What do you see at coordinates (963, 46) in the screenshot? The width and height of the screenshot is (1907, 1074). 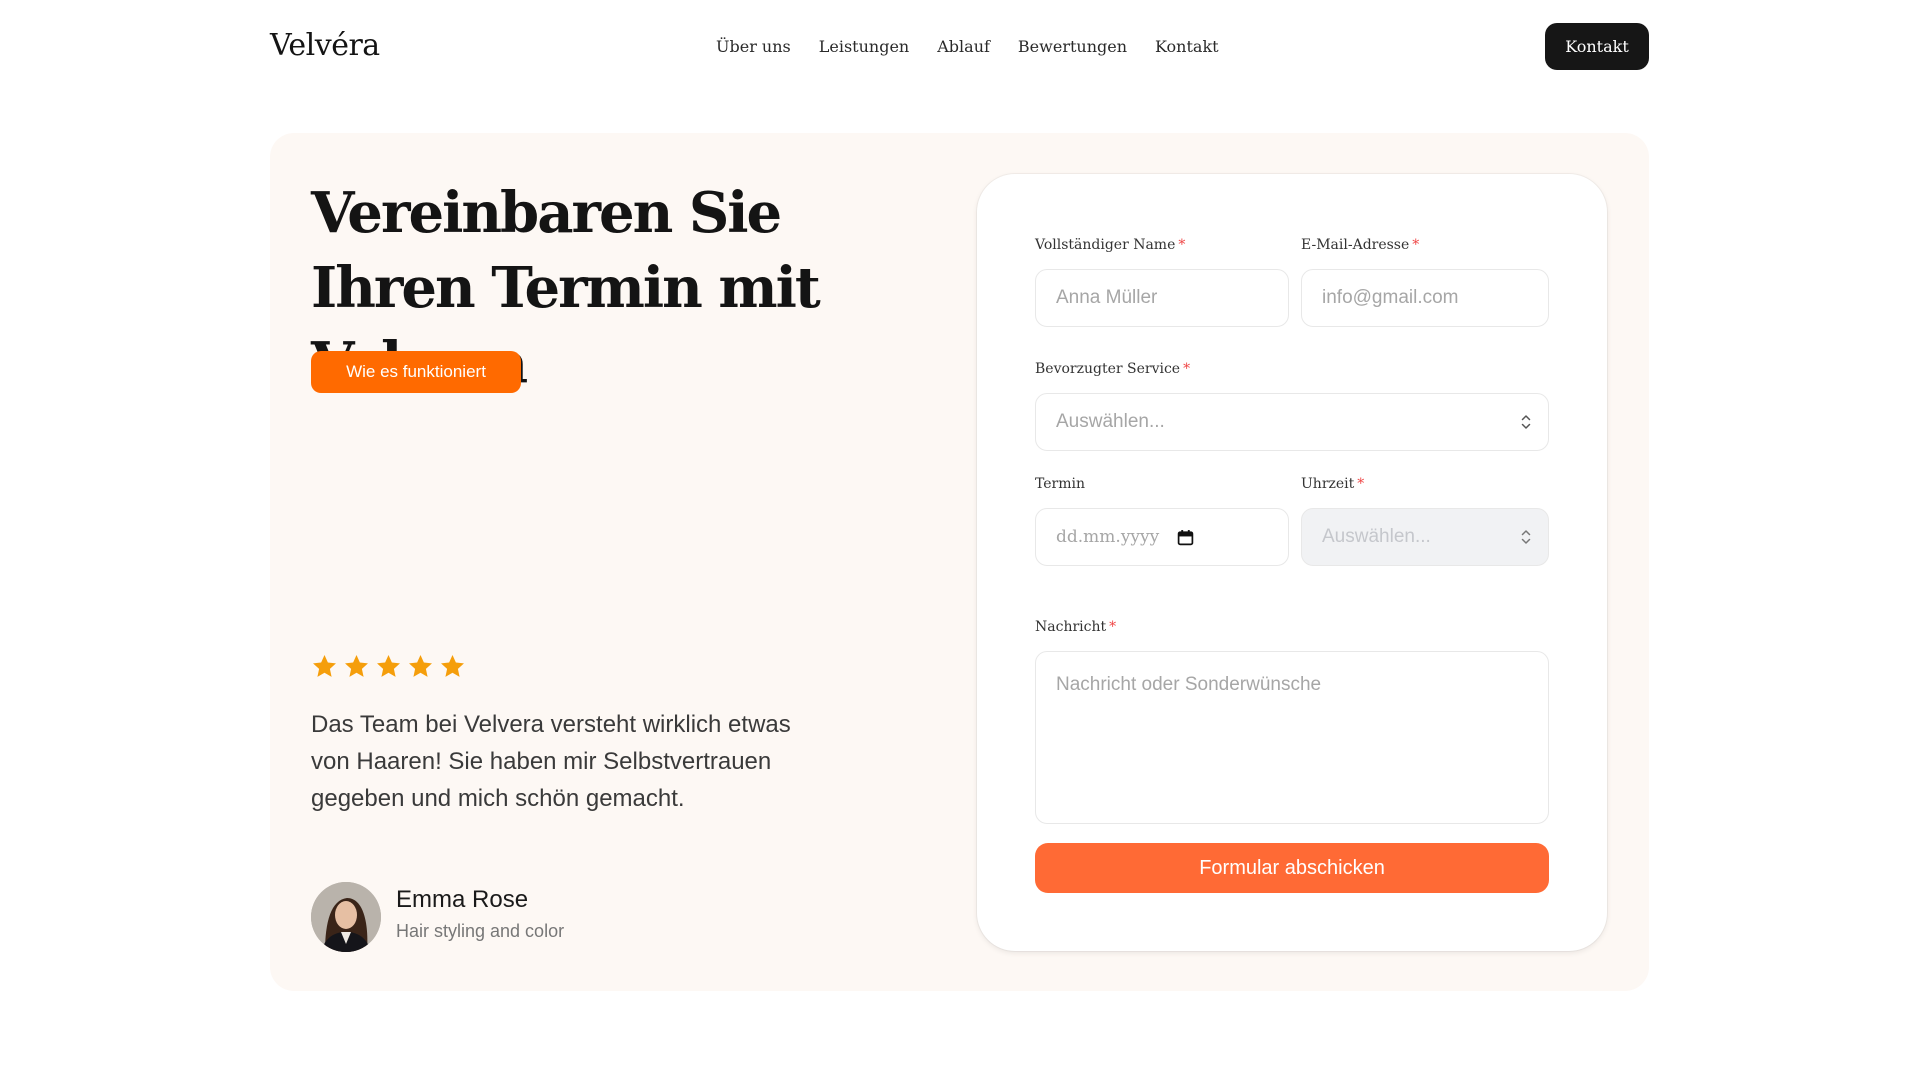 I see `nav-link-process: Ablauf` at bounding box center [963, 46].